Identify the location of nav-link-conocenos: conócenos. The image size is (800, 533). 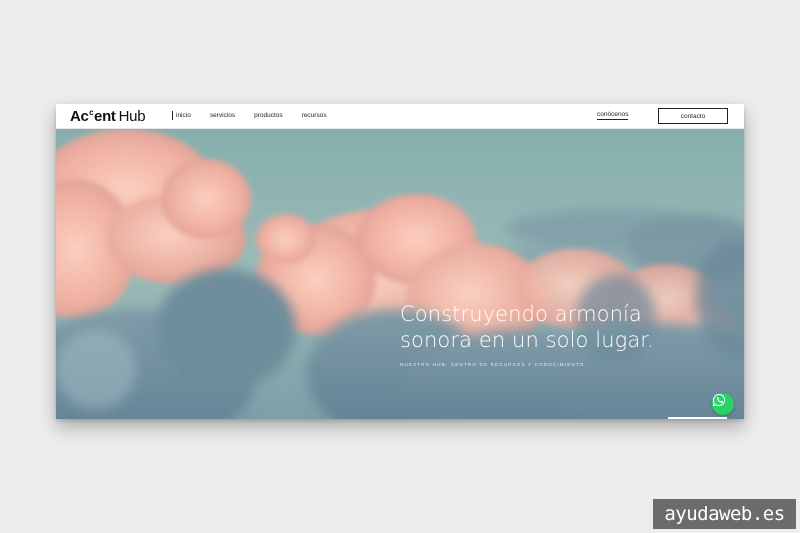
(613, 115).